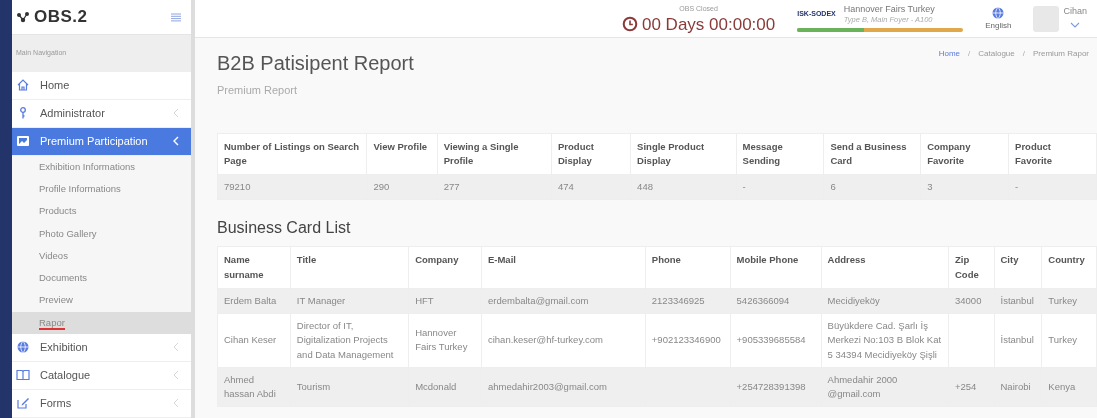  What do you see at coordinates (254, 267) in the screenshot?
I see `column-header: Name surname` at bounding box center [254, 267].